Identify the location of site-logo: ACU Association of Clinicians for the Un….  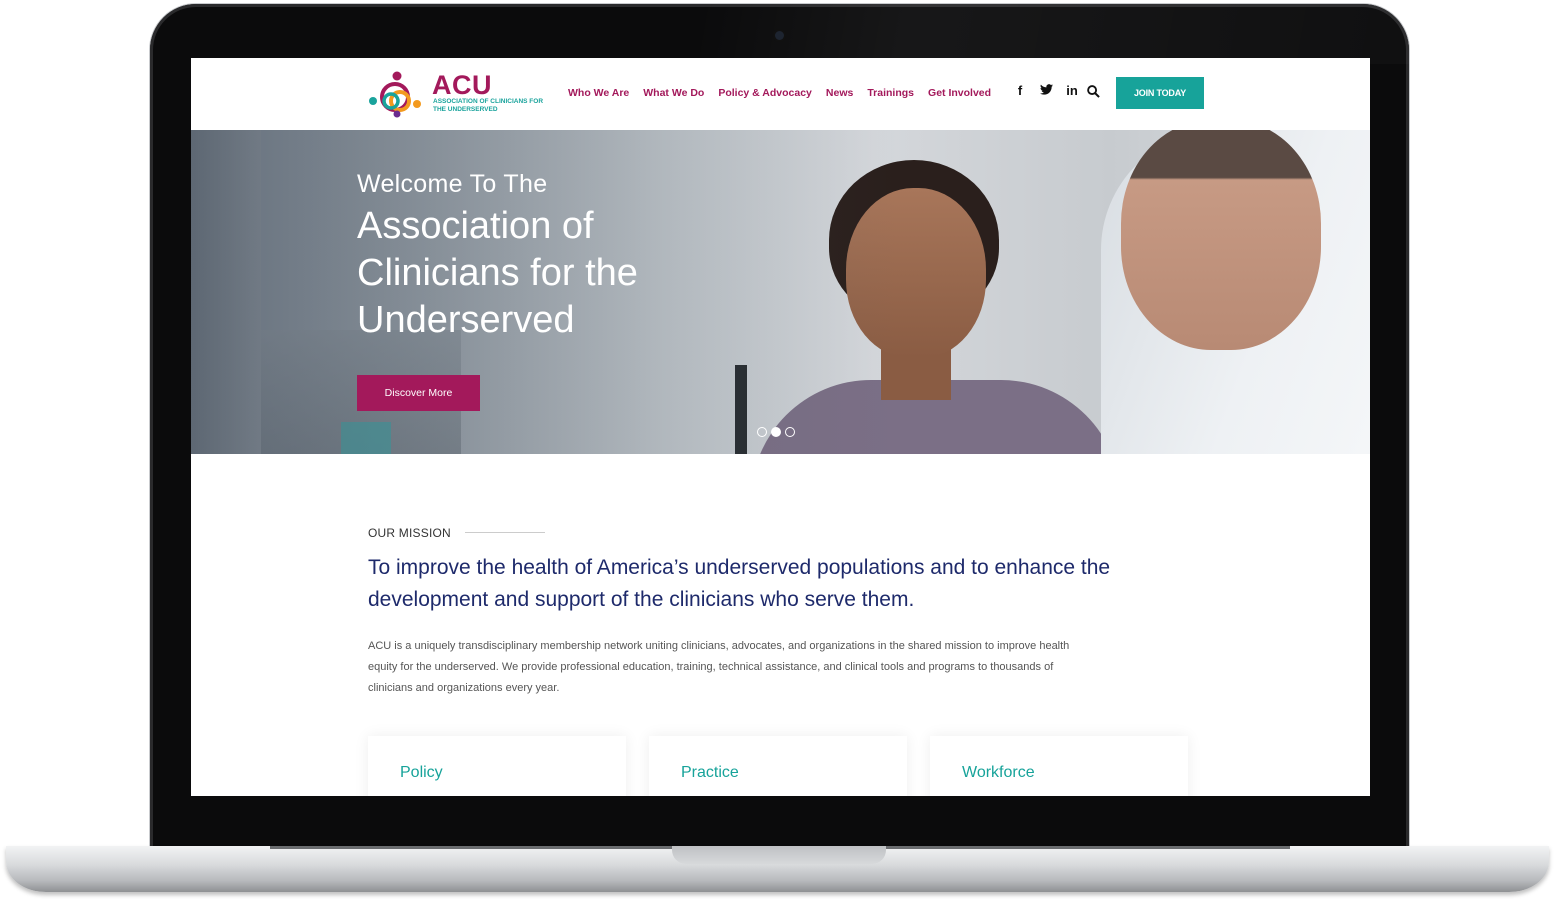
(457, 95).